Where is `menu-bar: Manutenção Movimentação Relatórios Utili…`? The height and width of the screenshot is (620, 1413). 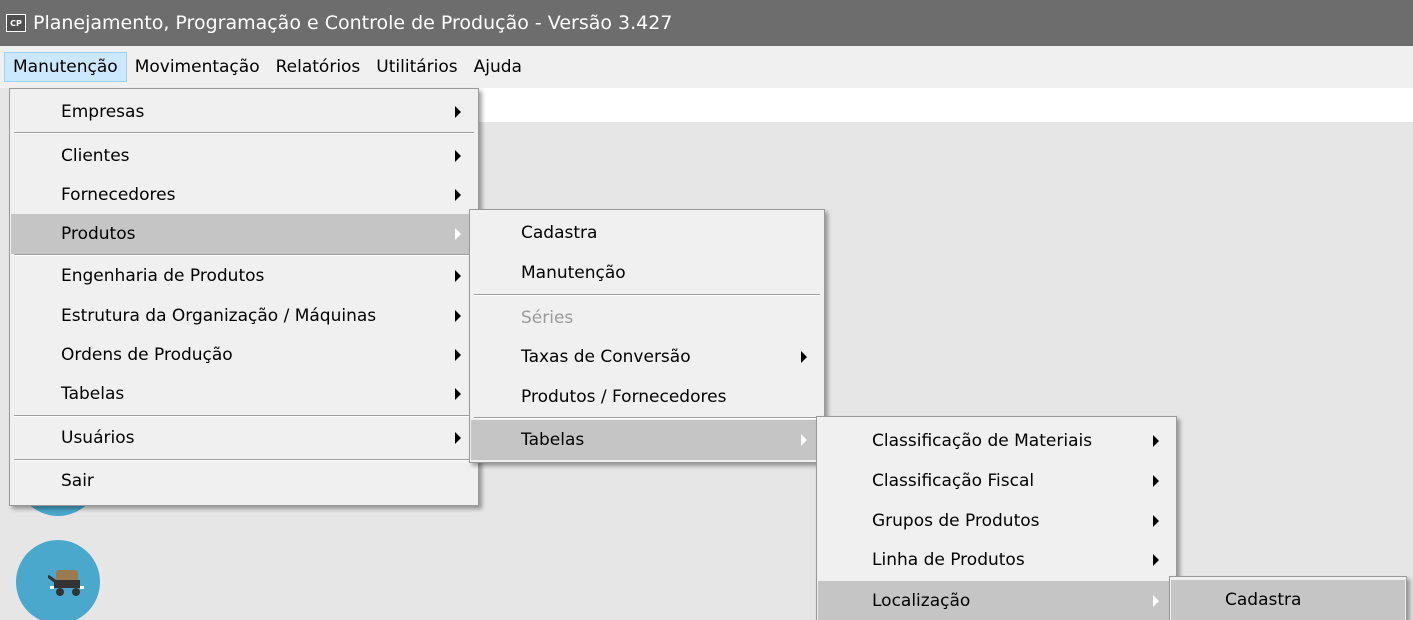 menu-bar: Manutenção Movimentação Relatórios Utili… is located at coordinates (706, 67).